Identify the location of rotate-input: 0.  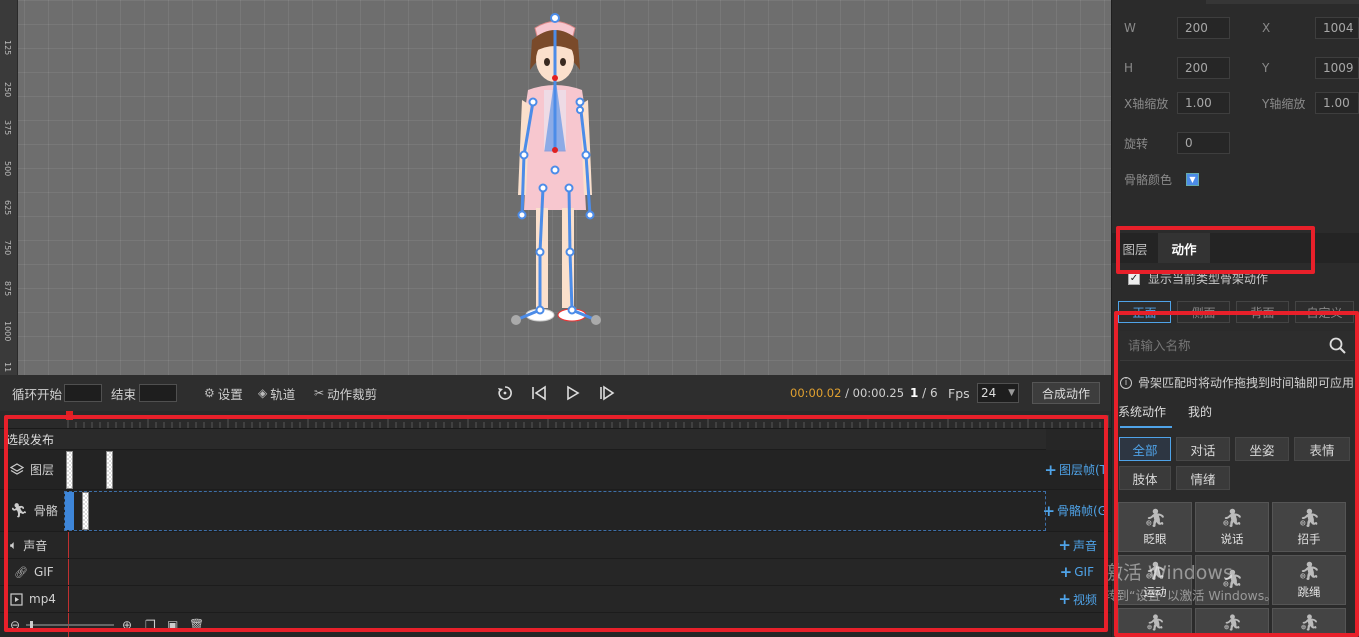
(1203, 143).